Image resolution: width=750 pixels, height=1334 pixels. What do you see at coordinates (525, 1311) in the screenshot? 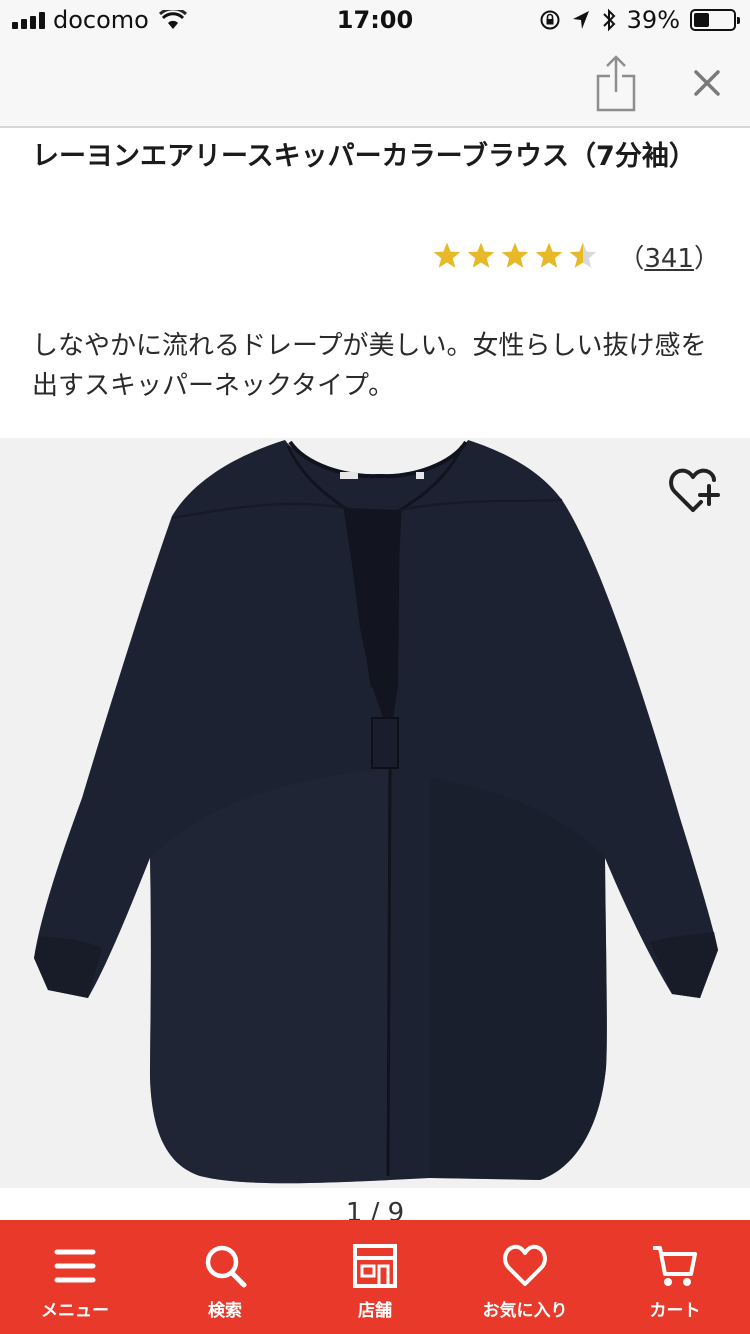
I see `nav-favorites-label: お気に入り` at bounding box center [525, 1311].